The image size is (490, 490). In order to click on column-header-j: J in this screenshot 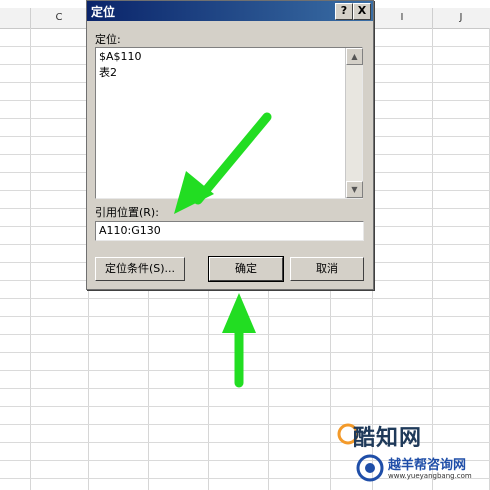, I will do `click(461, 18)`.